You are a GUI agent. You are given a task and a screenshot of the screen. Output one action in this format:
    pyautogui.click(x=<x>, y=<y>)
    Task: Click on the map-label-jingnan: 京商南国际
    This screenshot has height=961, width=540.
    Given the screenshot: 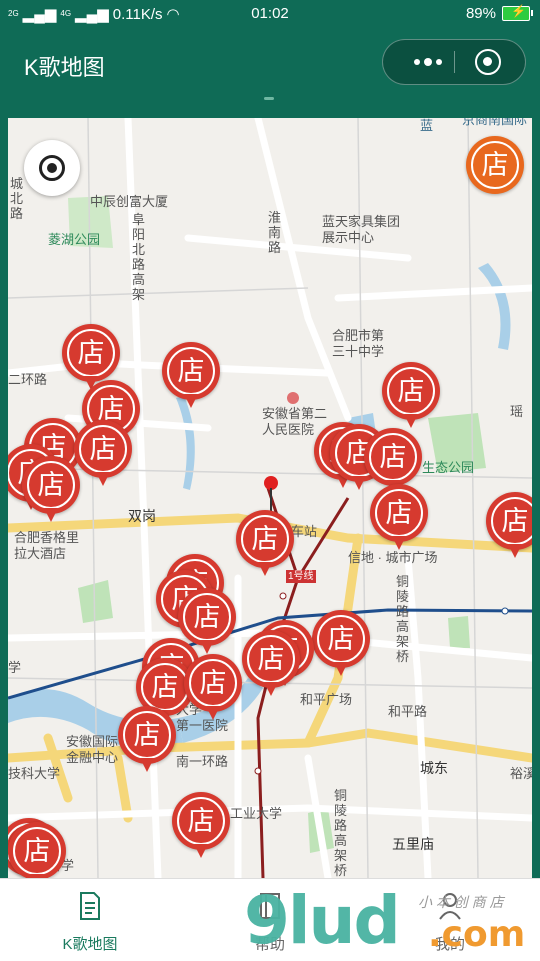 What is the action you would take?
    pyautogui.click(x=495, y=122)
    